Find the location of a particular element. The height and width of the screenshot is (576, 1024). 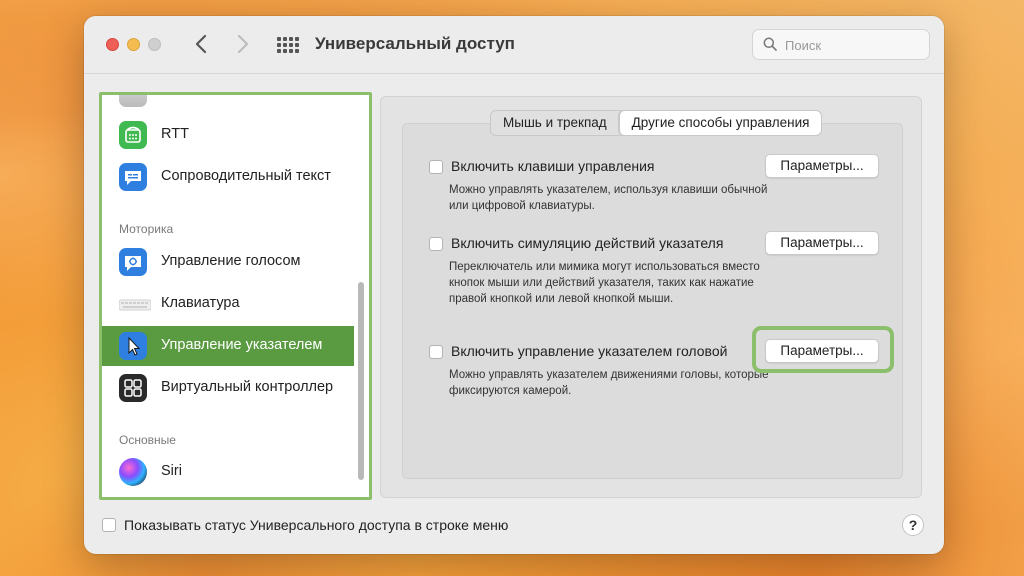

sidebar-item-keyboard: Клавиатура is located at coordinates (228, 304).